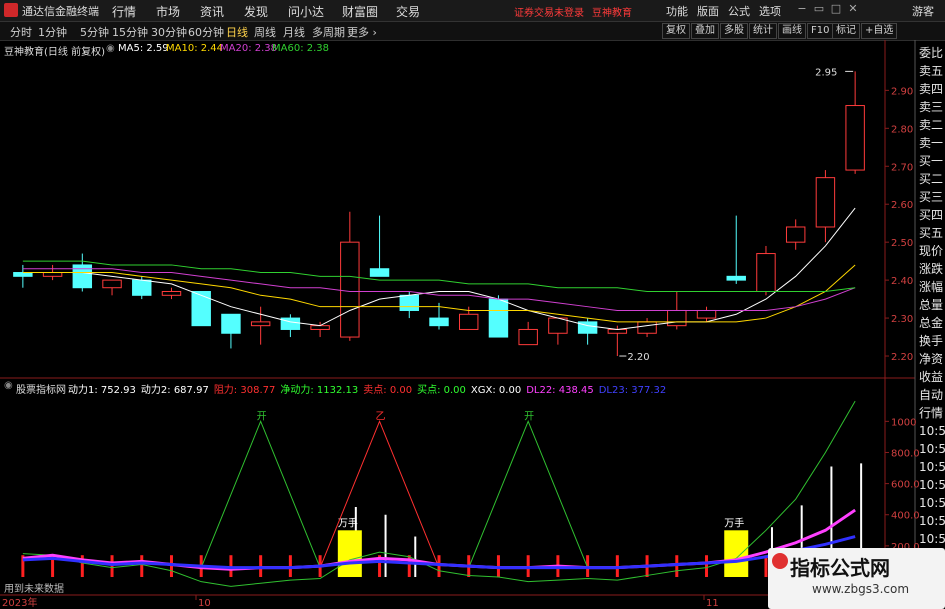 The image size is (945, 609). I want to click on duogu-button: 多股, so click(734, 31).